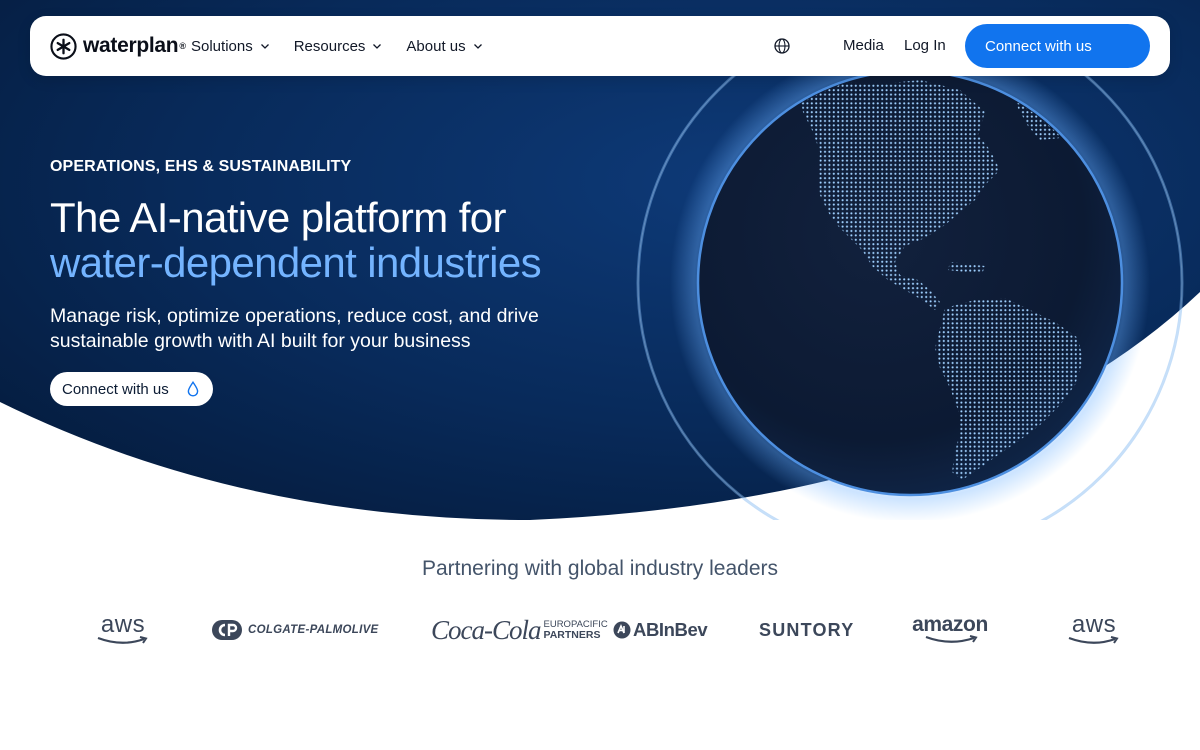 Image resolution: width=1200 pixels, height=750 pixels. I want to click on nav-about-us: About us, so click(444, 46).